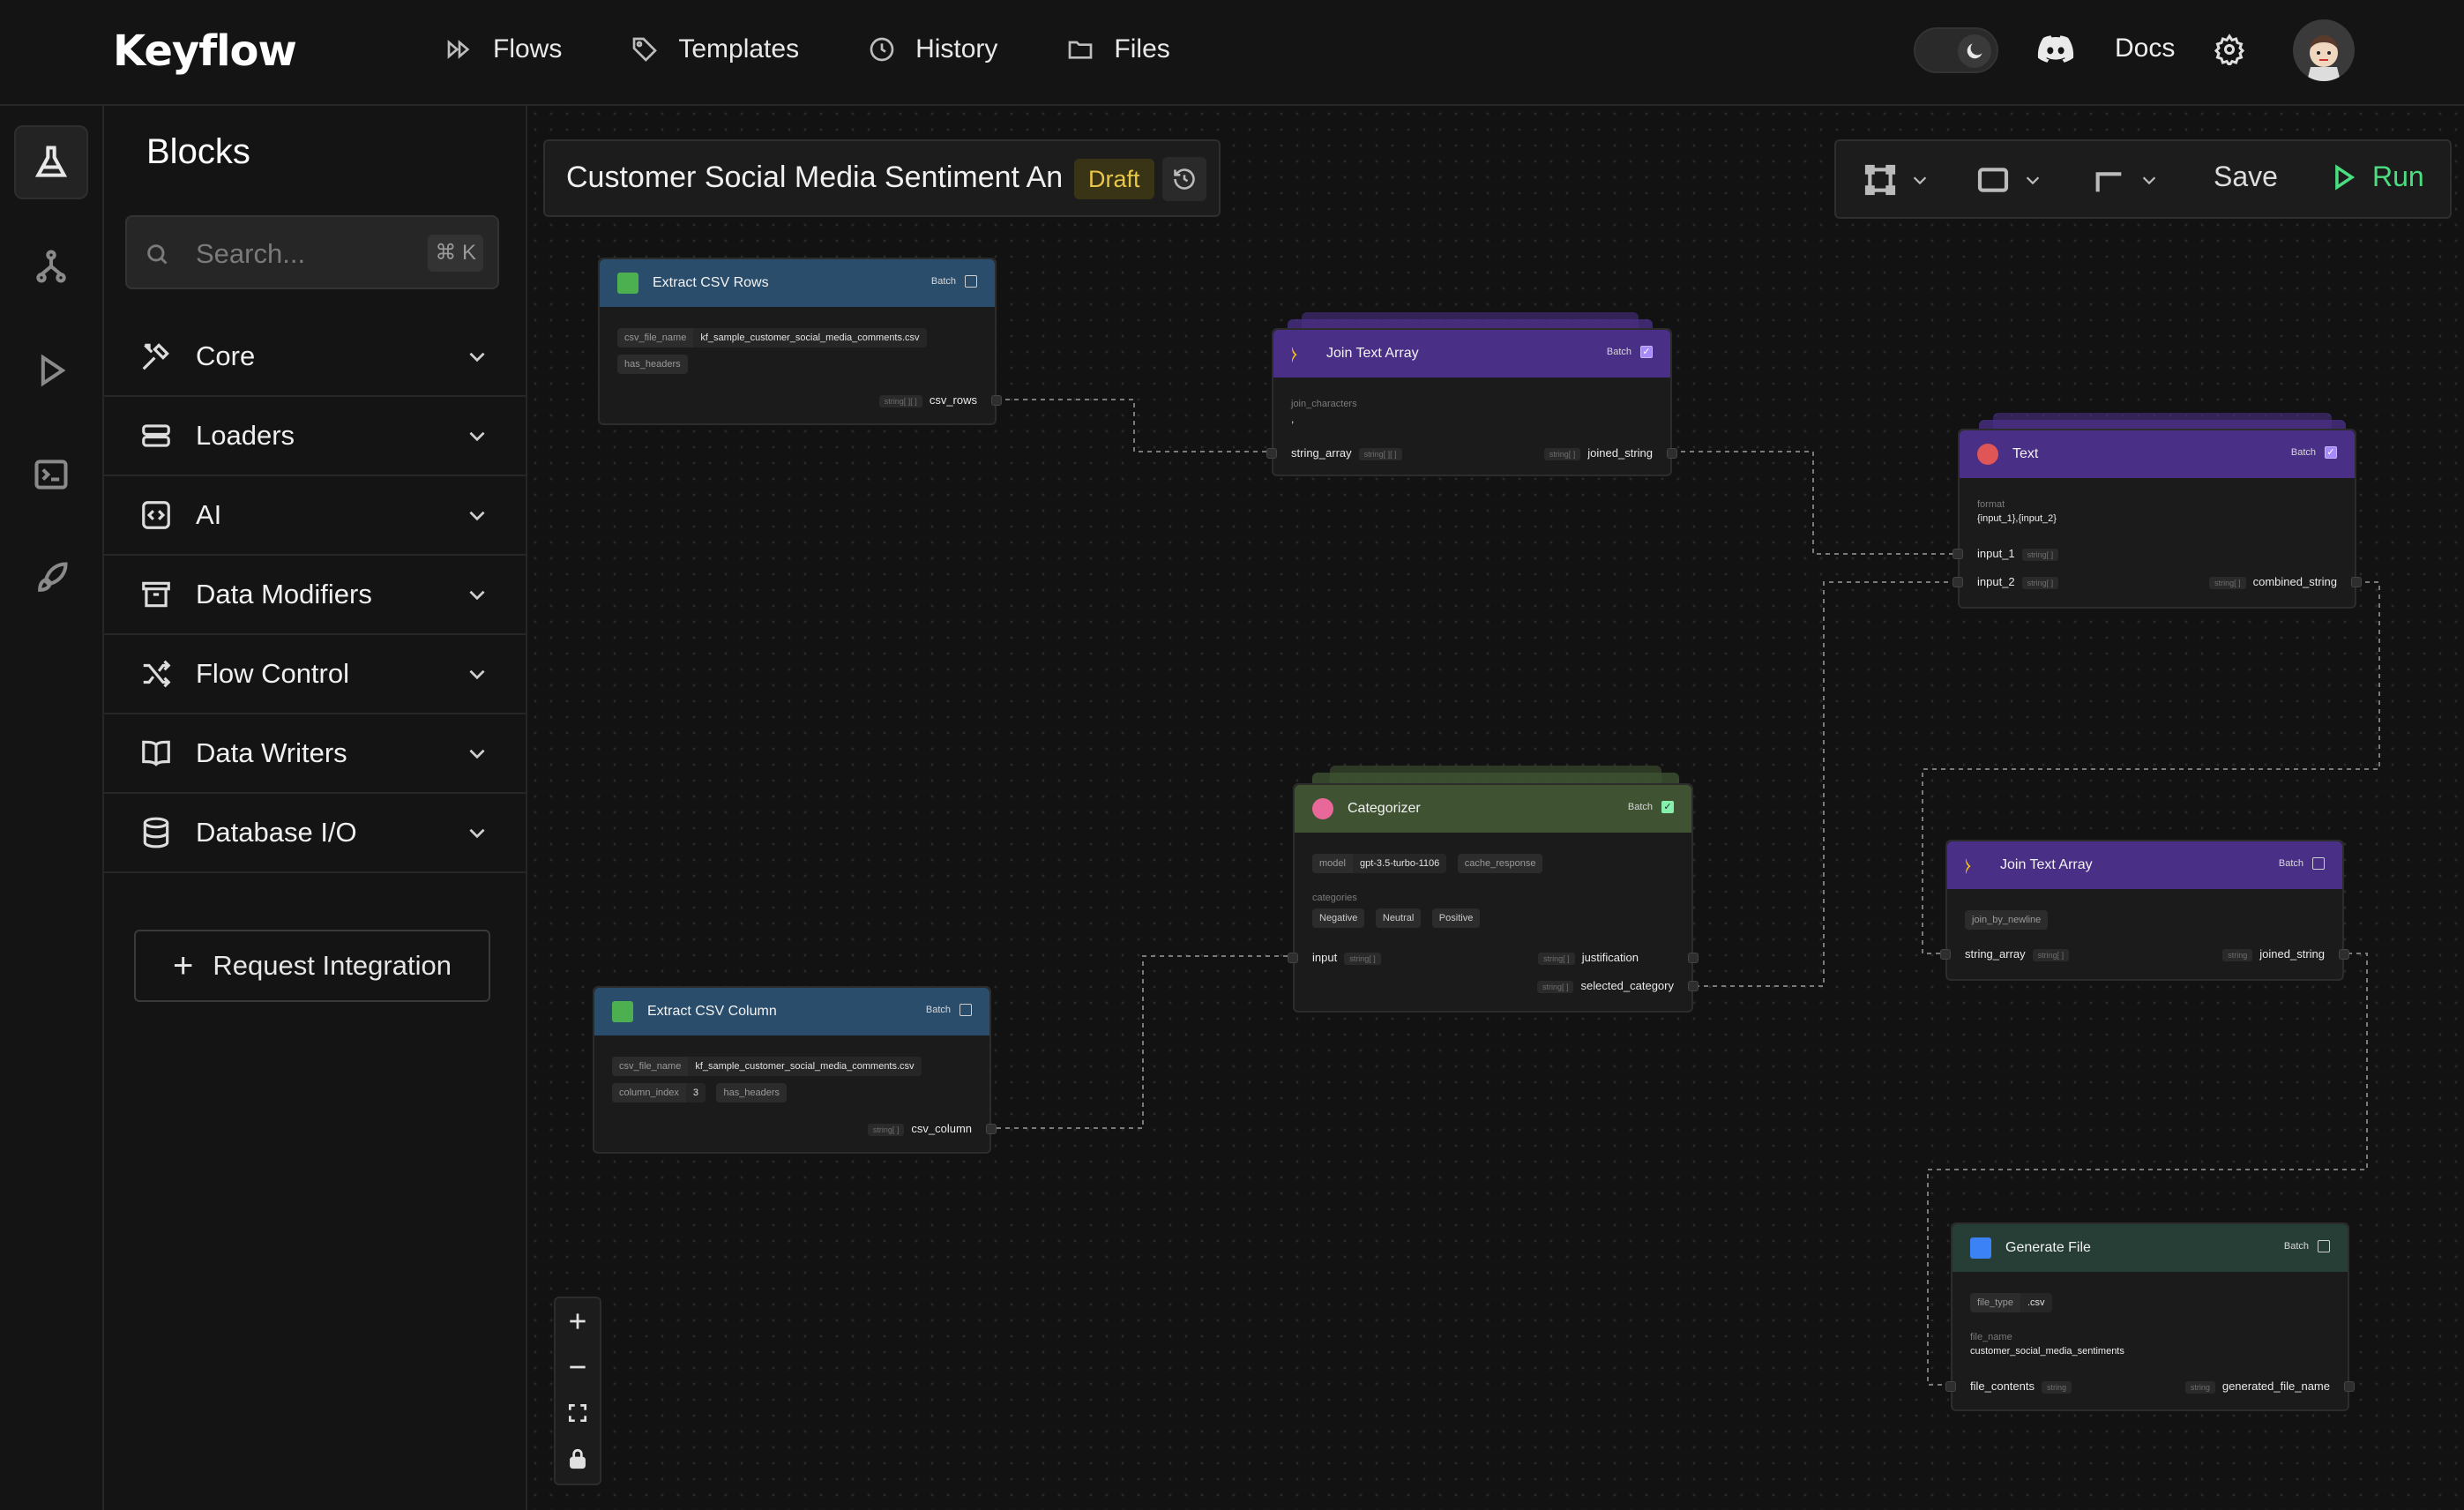 This screenshot has width=2464, height=1510. What do you see at coordinates (2007, 920) in the screenshot?
I see `flag-tag: join_by_newline` at bounding box center [2007, 920].